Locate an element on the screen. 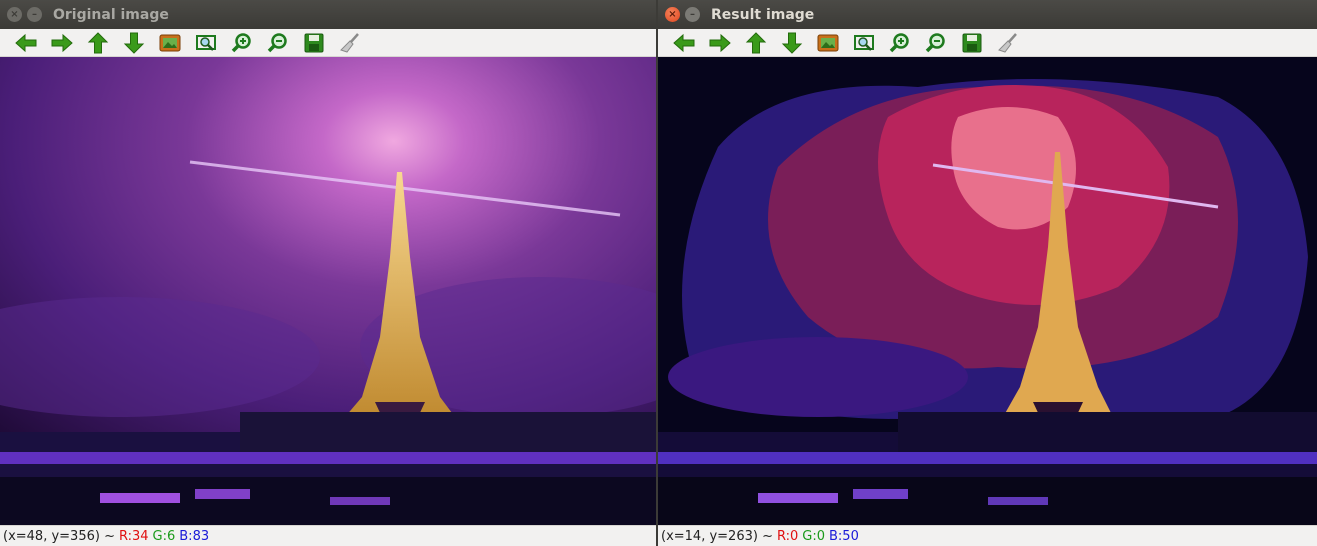 The image size is (1317, 546). red-value: R:34 is located at coordinates (133, 536).